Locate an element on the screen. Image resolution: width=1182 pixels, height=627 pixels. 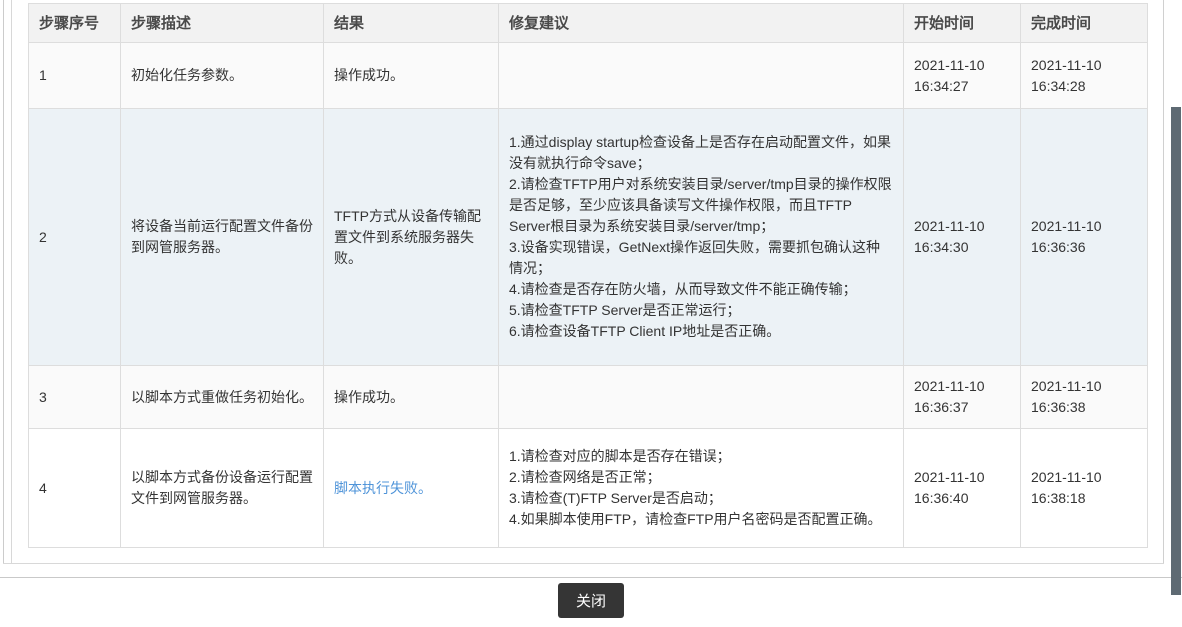
repair-advice-line: 4.请检查是否存在防火墙，从而导致文件不能正确传输； is located at coordinates (683, 289).